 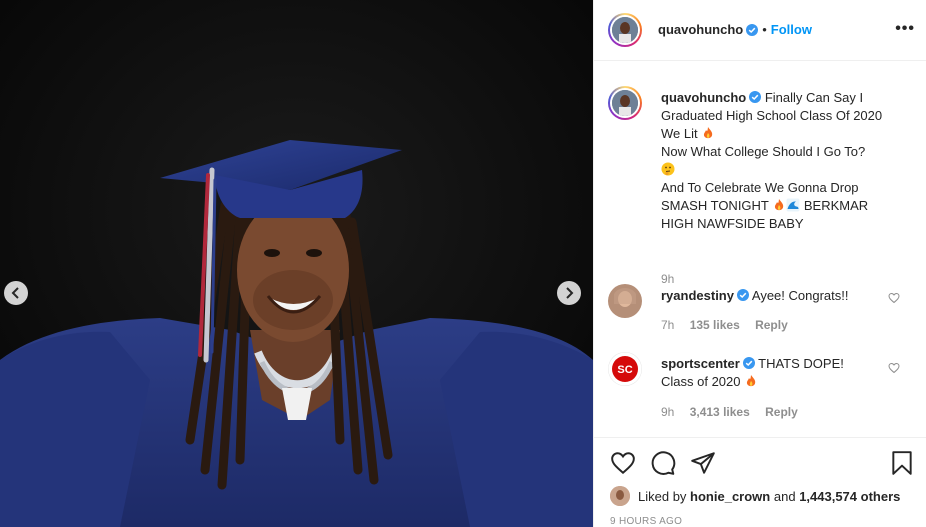 I want to click on comment-likes: 3,413 likes, so click(x=720, y=412).